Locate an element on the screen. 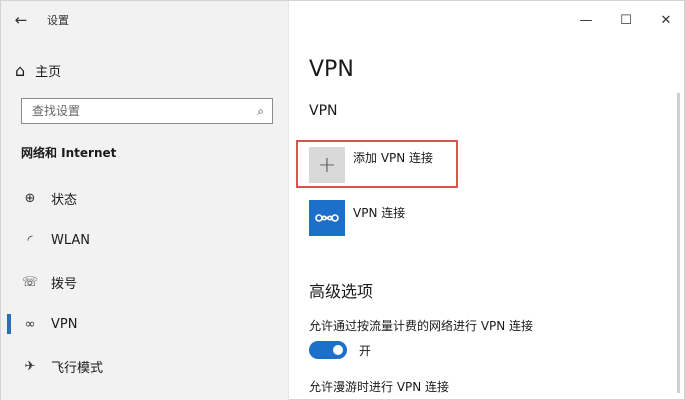 This screenshot has width=685, height=400. metered-toggle is located at coordinates (328, 350).